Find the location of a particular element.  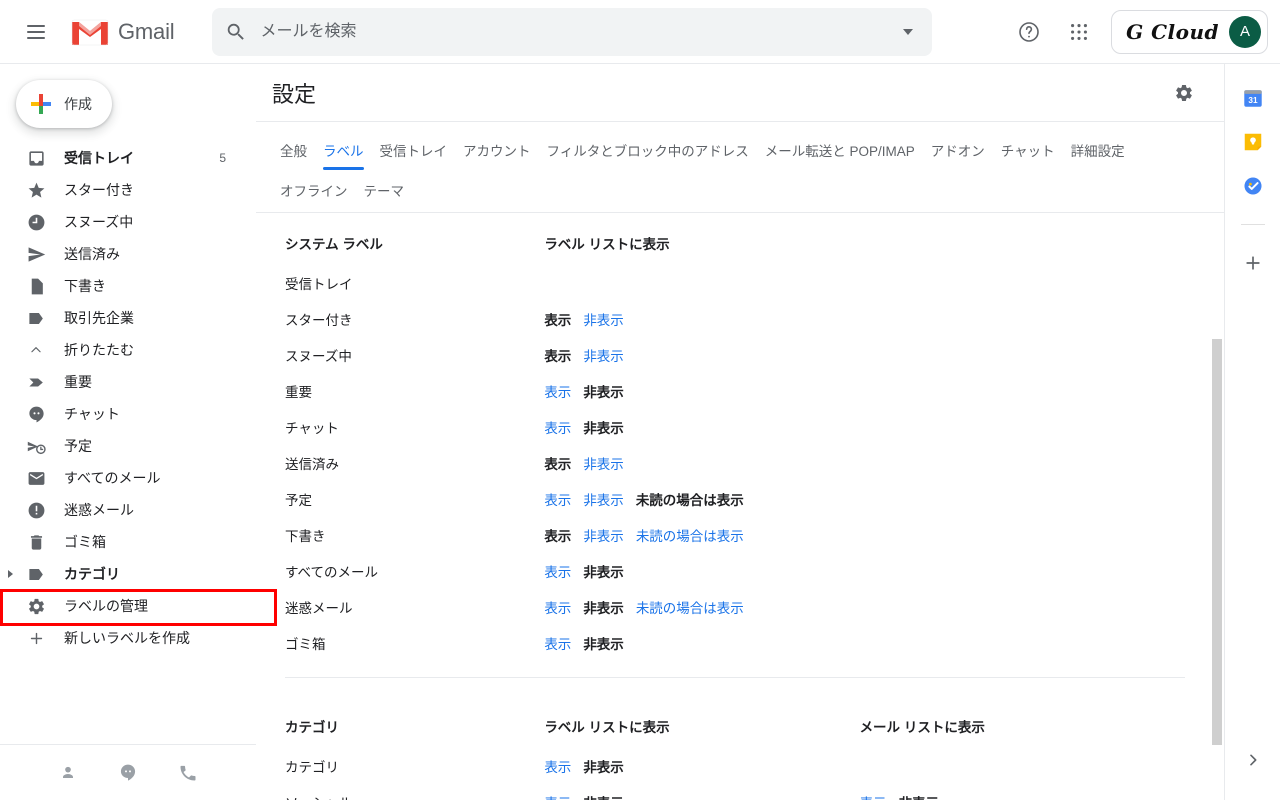

sidebar-item-sent: 送信済み is located at coordinates (123, 254).